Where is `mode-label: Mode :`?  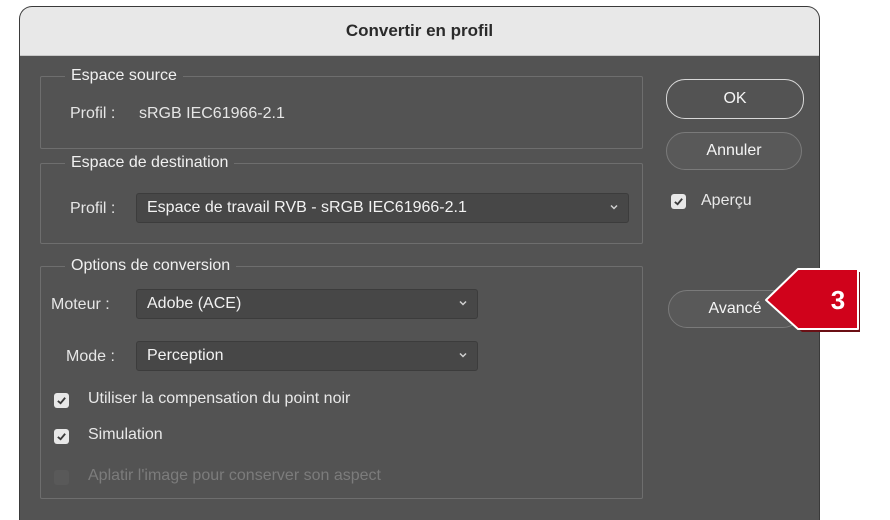
mode-label: Mode : is located at coordinates (90, 356).